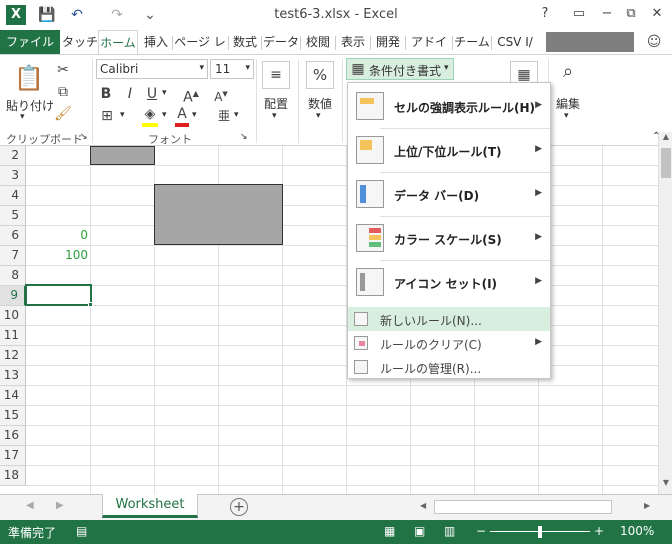  I want to click on paste-dropdown-icon: ▾, so click(22, 117).